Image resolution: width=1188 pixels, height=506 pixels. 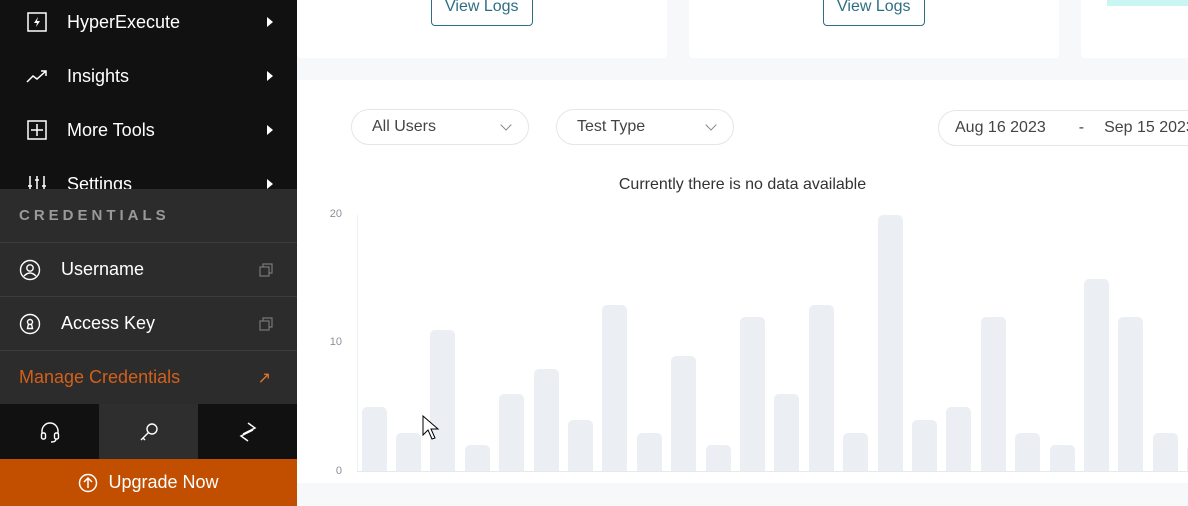 What do you see at coordinates (98, 75) in the screenshot?
I see `menu-label: Insights` at bounding box center [98, 75].